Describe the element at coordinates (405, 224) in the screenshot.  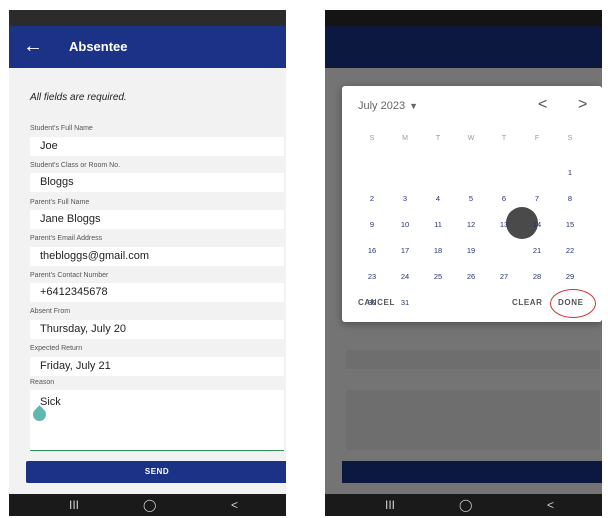
I see `calendar-day: 10` at that location.